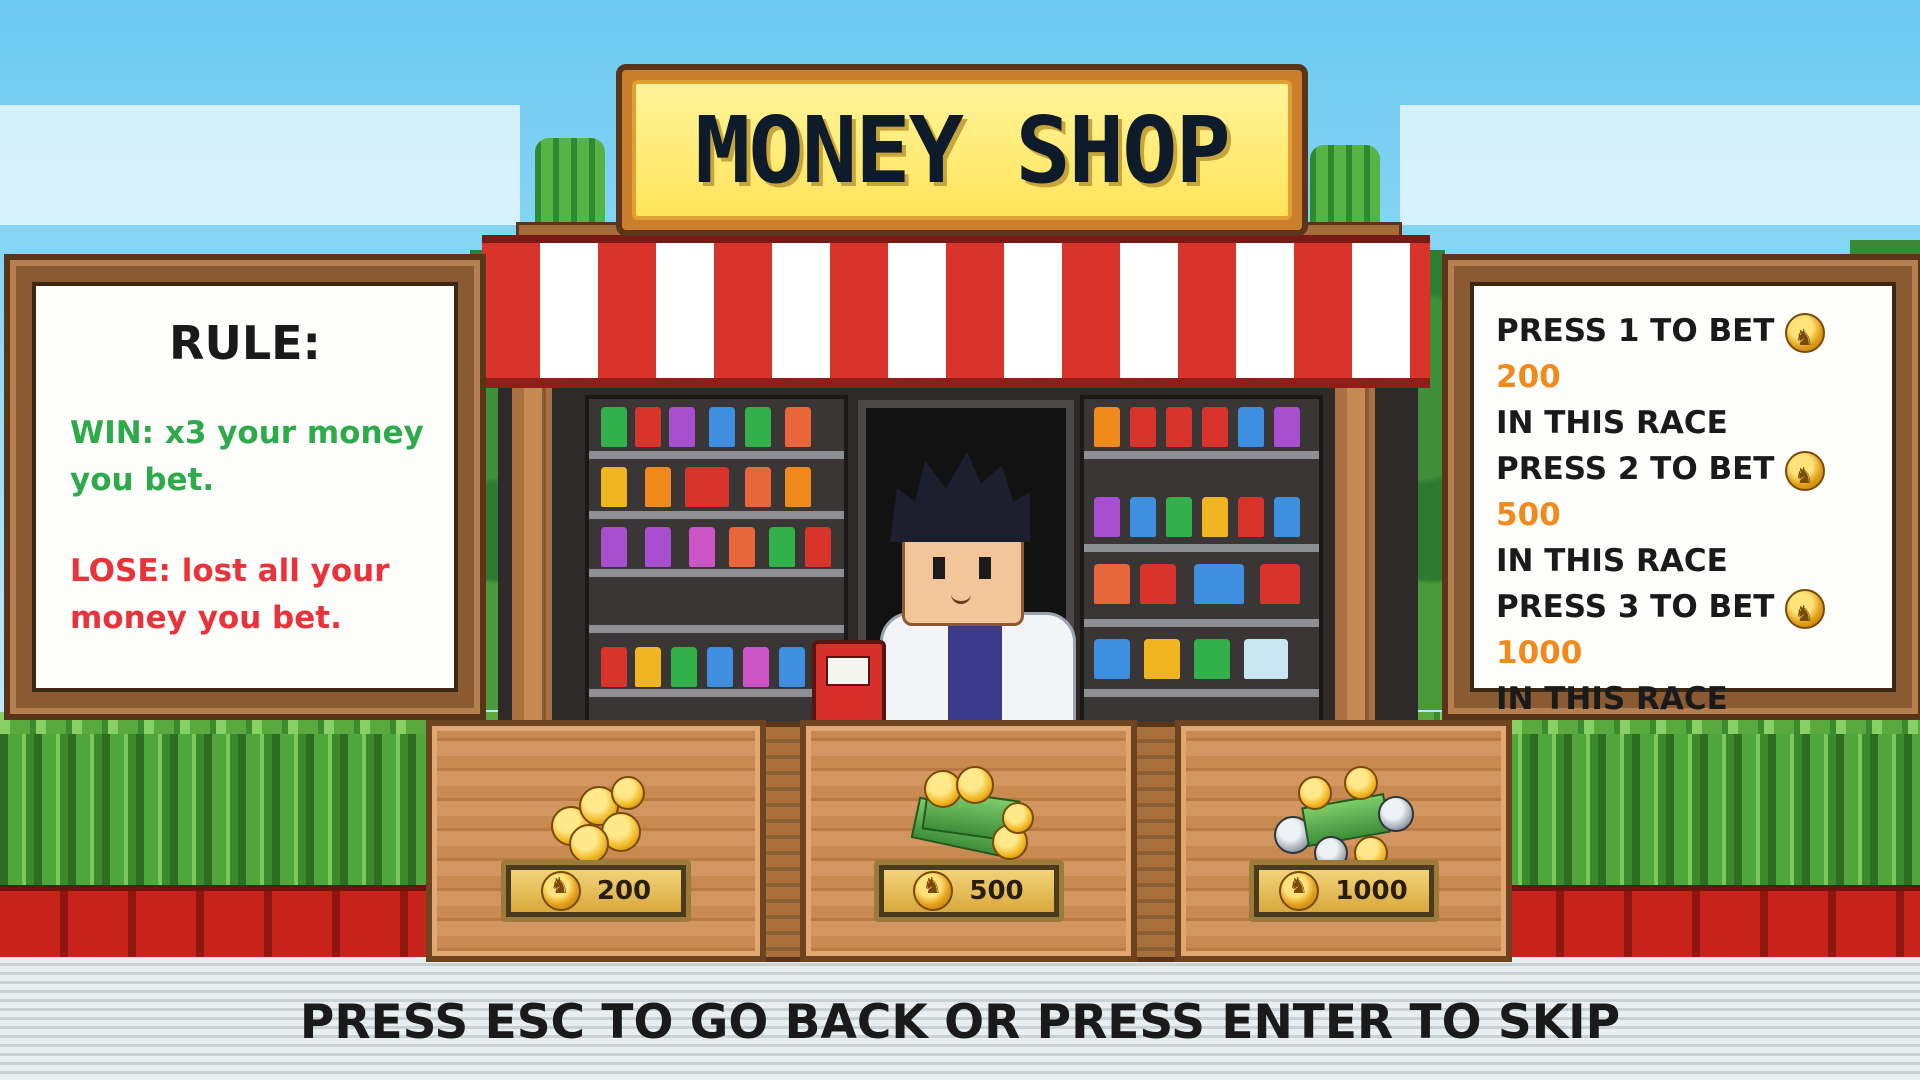  I want to click on cash-and-coins-icon, so click(969, 816).